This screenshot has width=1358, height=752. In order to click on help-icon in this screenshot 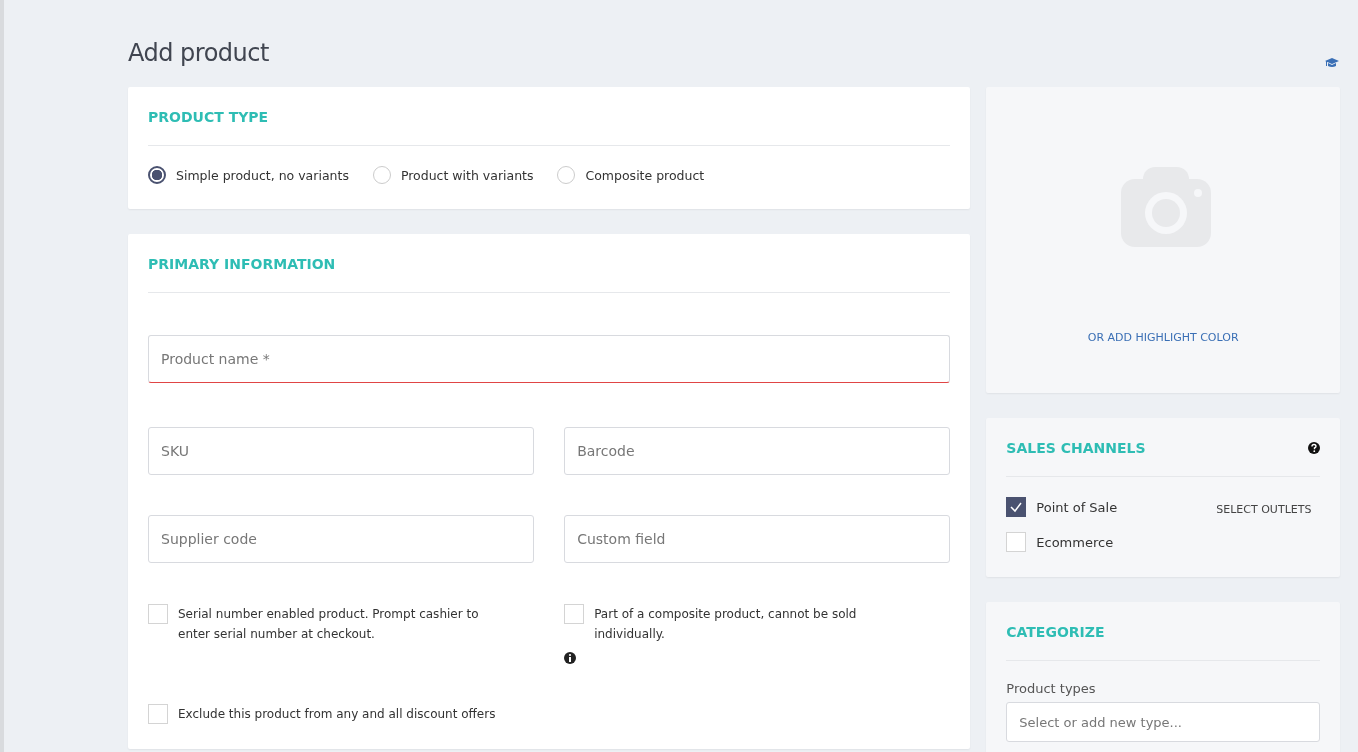, I will do `click(1314, 448)`.